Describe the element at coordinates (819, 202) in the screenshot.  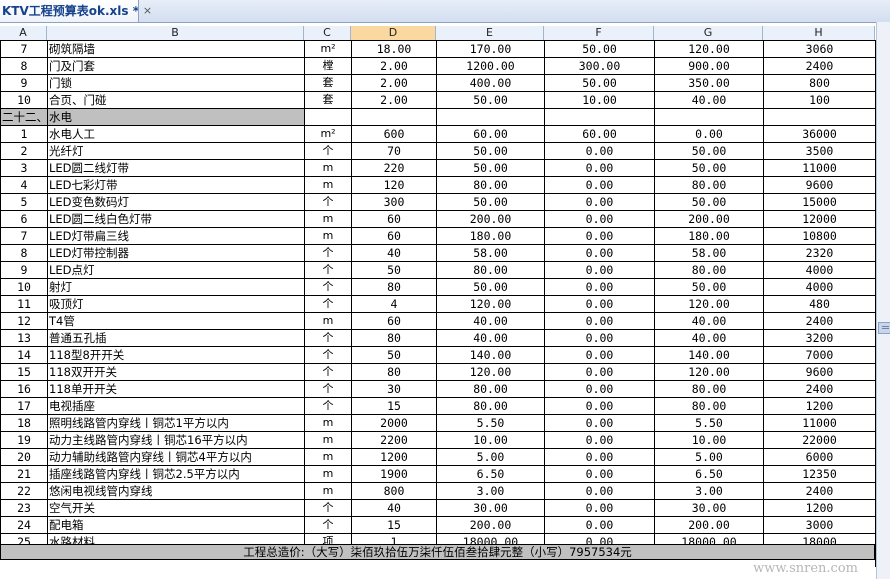
I see `cell-h: 15000` at that location.